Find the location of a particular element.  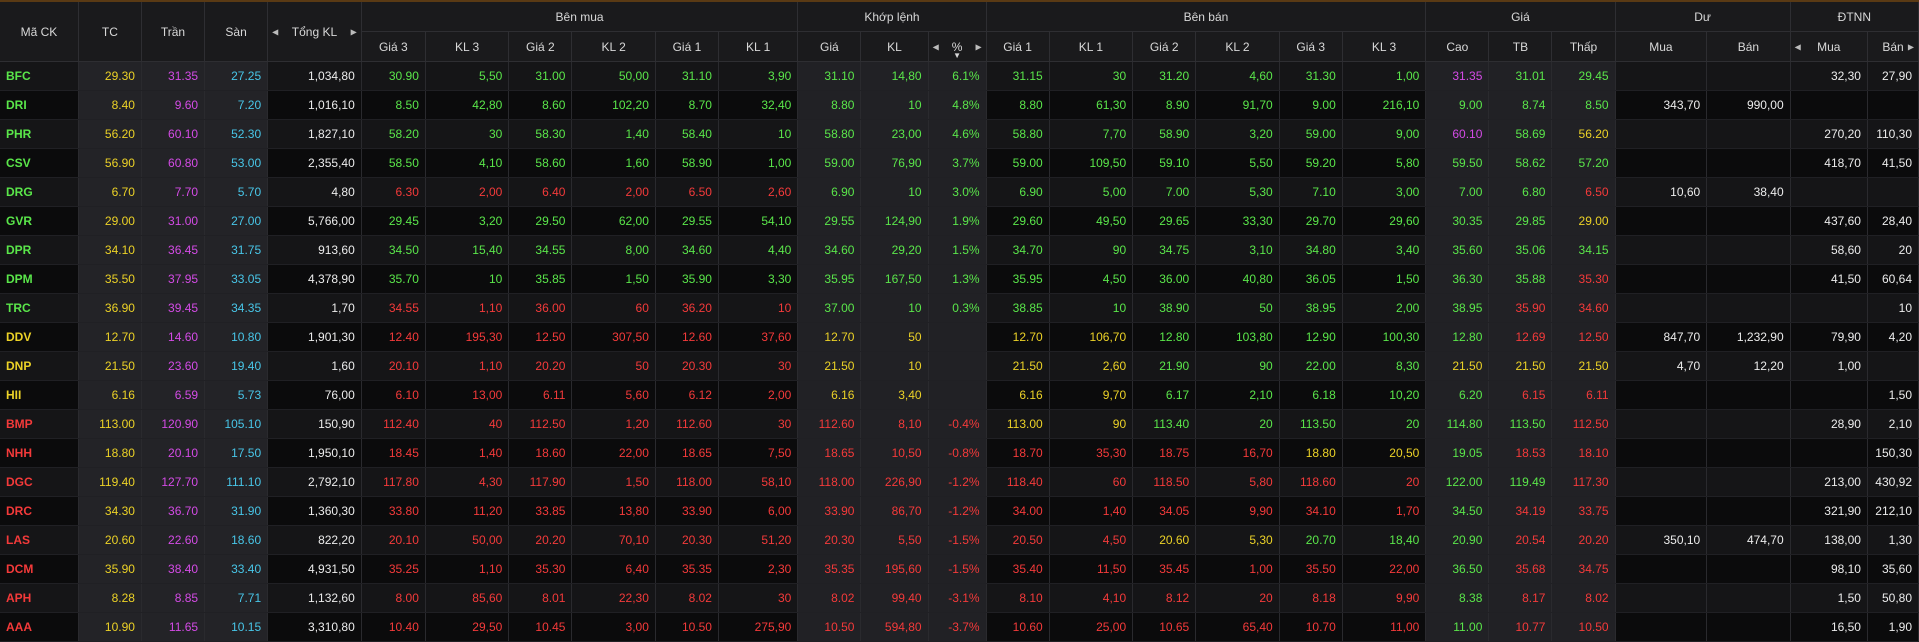

ceil-price-cell: 23.60 is located at coordinates (173, 366).